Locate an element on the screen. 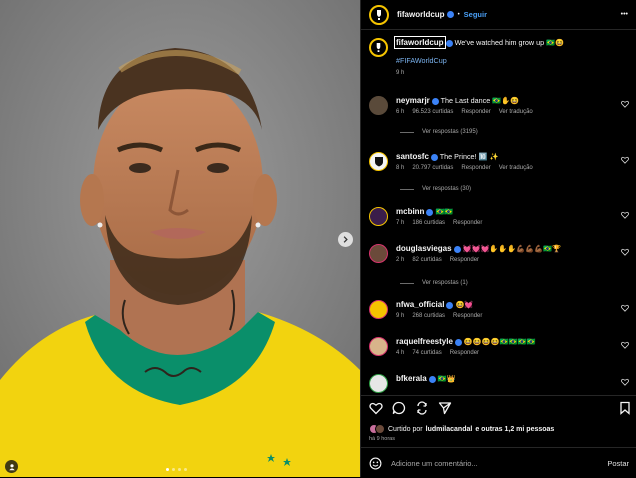 The height and width of the screenshot is (478, 636). liked-username: ludmilacandal is located at coordinates (449, 429).